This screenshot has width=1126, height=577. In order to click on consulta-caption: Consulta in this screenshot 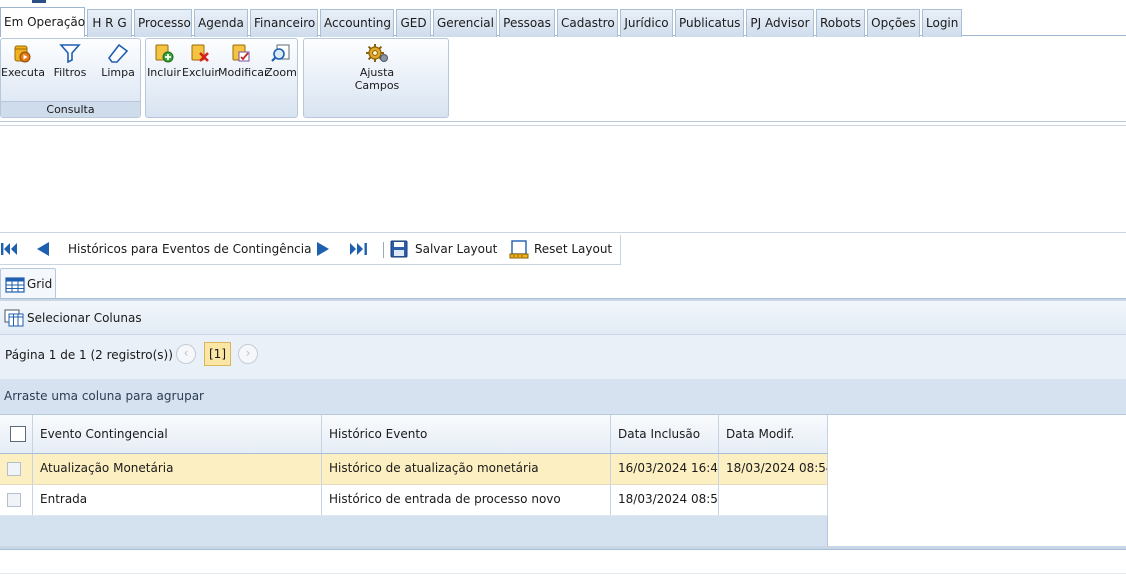, I will do `click(70, 109)`.